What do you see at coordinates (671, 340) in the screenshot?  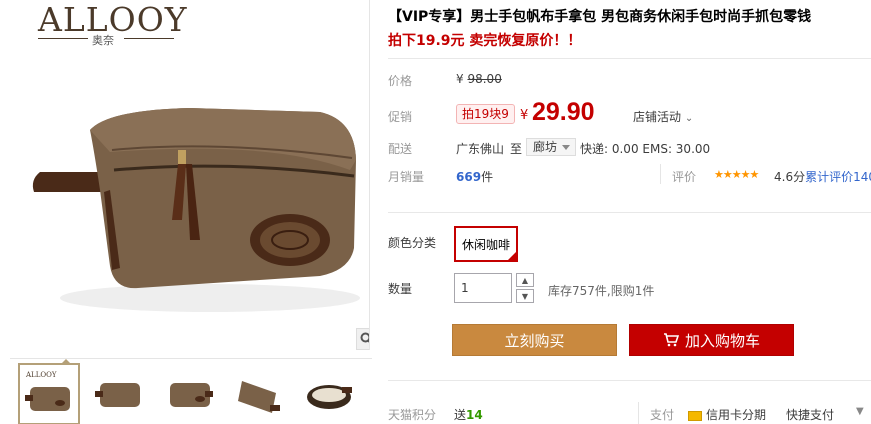 I see `cart-icon` at bounding box center [671, 340].